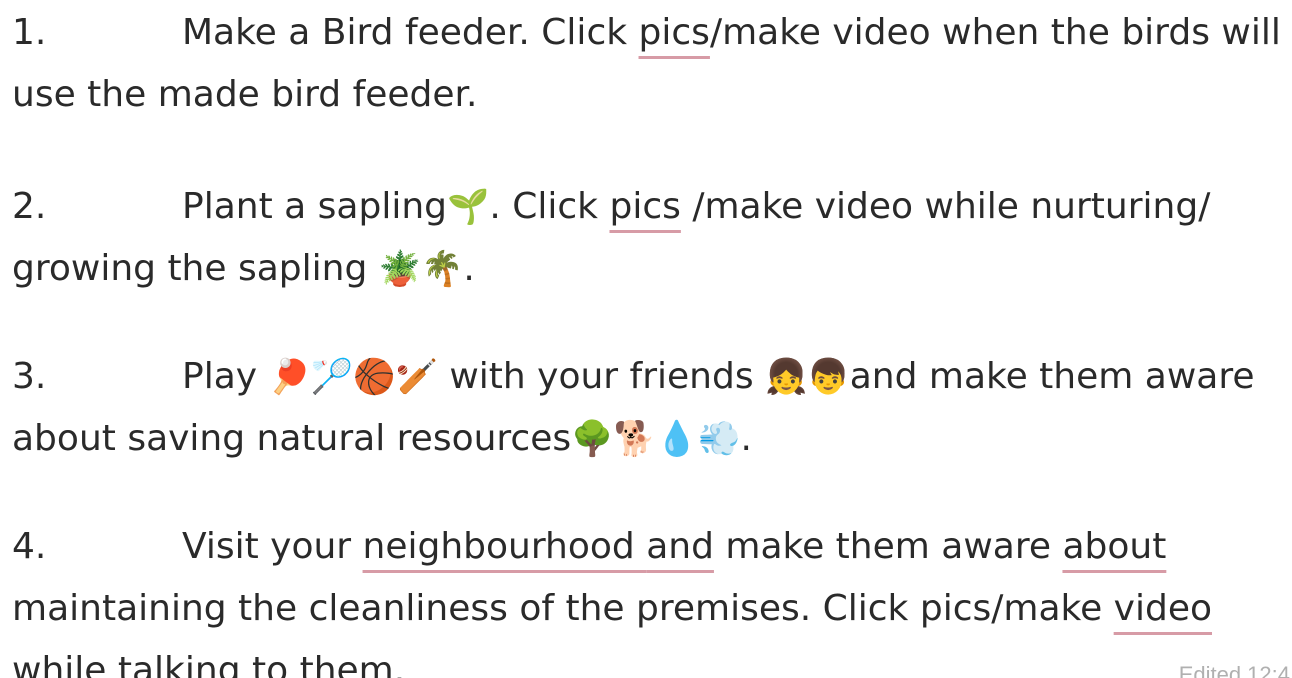  What do you see at coordinates (888, 546) in the screenshot?
I see `item-text: make them aware` at bounding box center [888, 546].